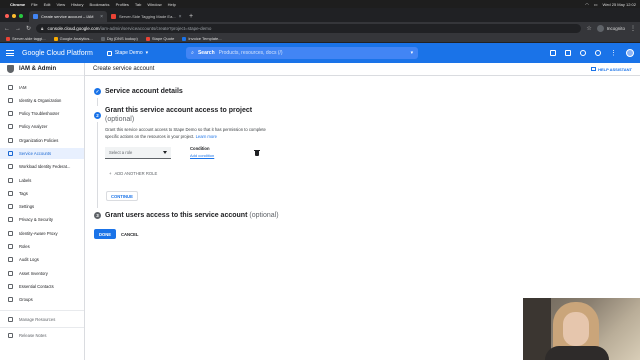 This screenshot has height=360, width=640. Describe the element at coordinates (257, 152) in the screenshot. I see `trash-icon` at that location.